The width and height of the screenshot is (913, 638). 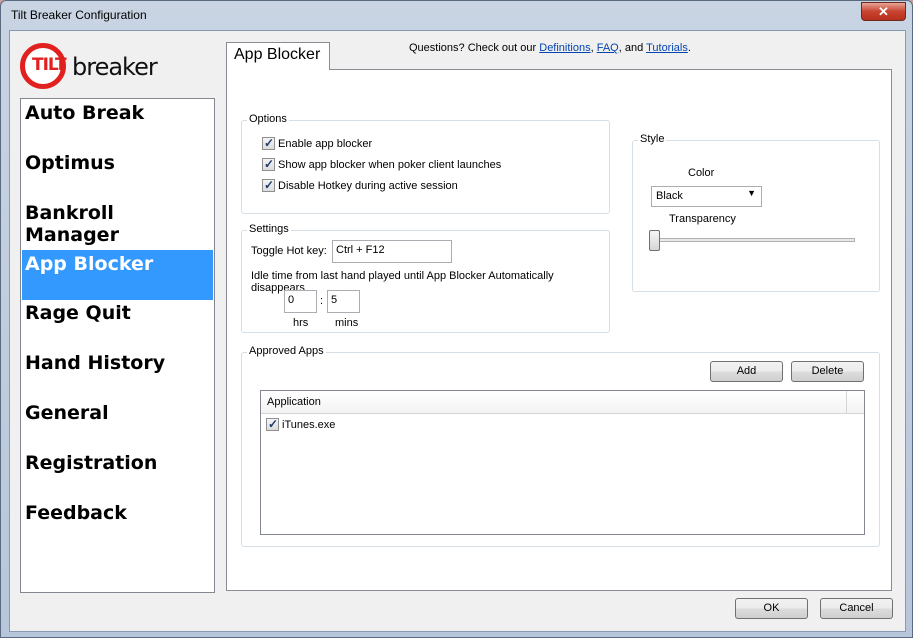 I want to click on logo-breaker-text: breaker, so click(x=115, y=67).